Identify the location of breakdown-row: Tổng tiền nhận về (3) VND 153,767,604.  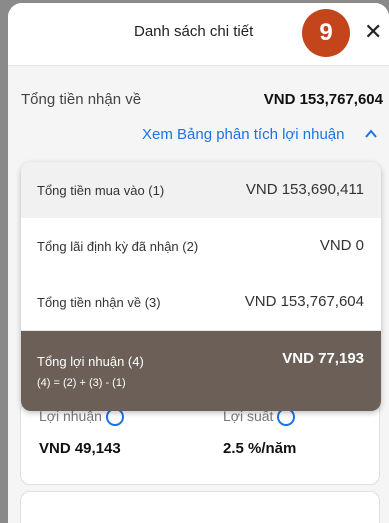
(201, 302).